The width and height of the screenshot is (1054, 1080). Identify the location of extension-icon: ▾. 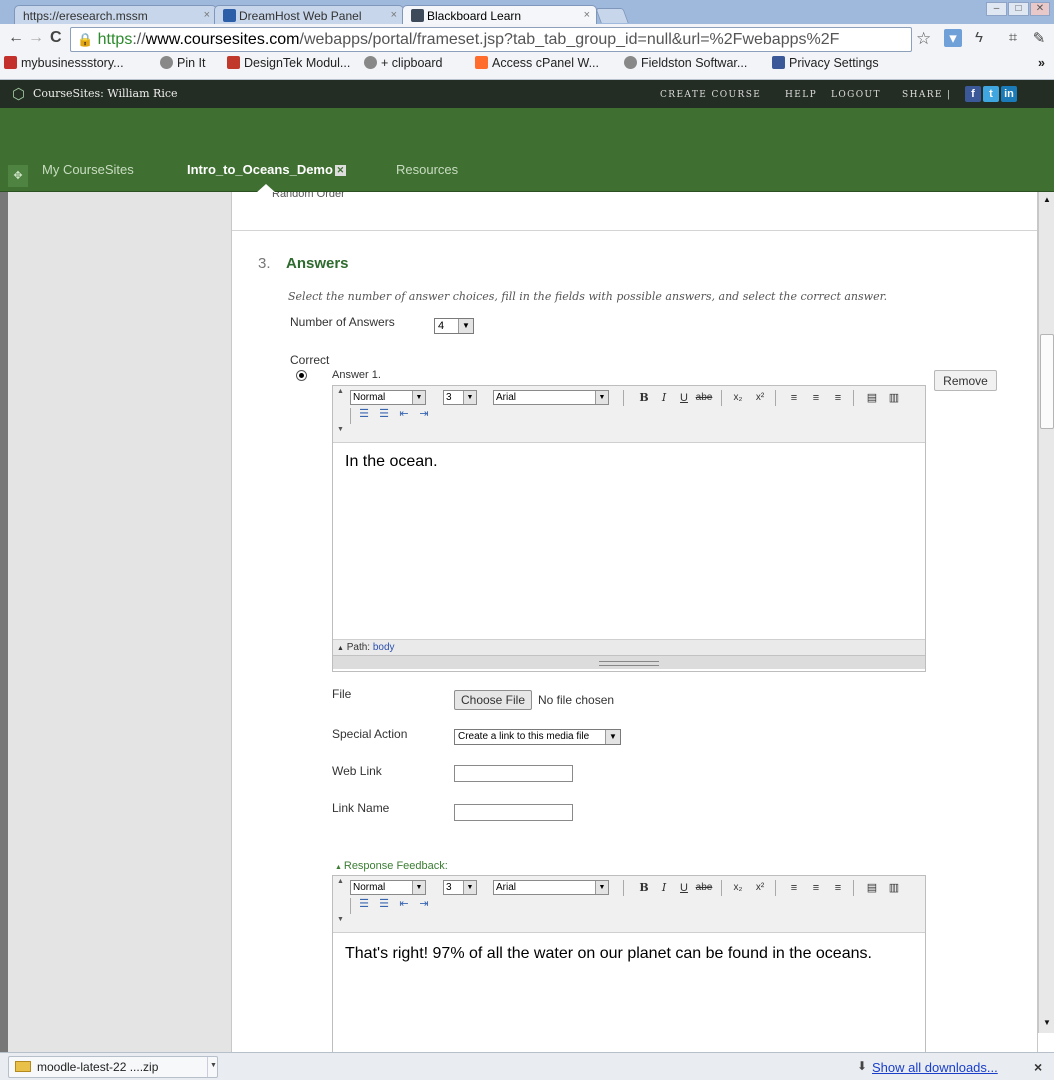
(953, 38).